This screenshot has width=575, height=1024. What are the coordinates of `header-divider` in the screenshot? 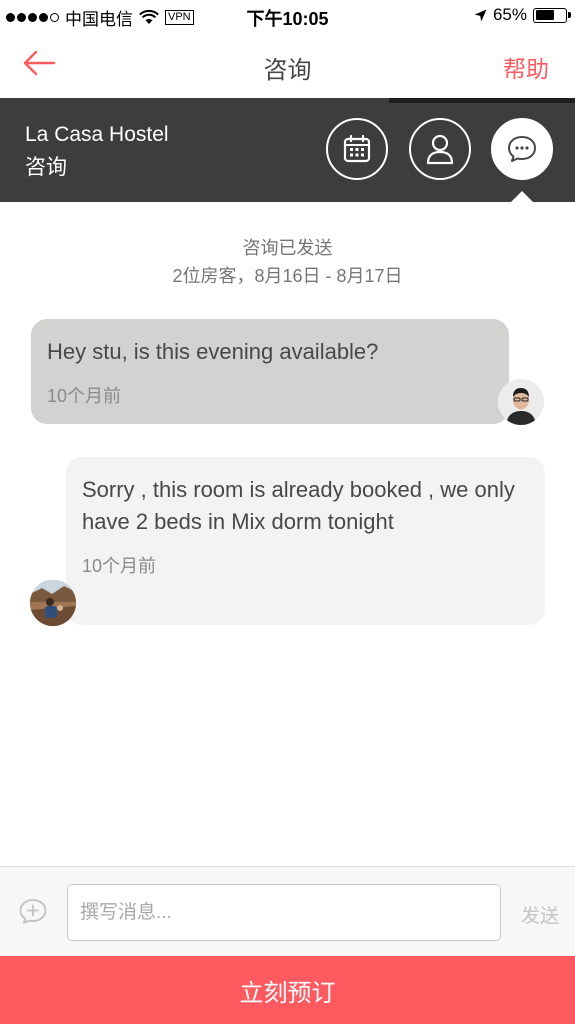 It's located at (482, 100).